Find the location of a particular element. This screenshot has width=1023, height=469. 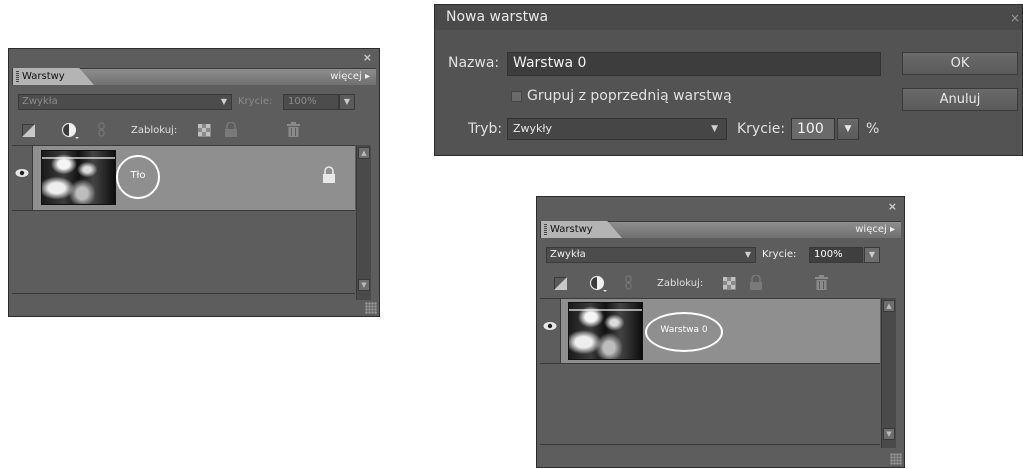

name-label: Nazwa: is located at coordinates (474, 63).